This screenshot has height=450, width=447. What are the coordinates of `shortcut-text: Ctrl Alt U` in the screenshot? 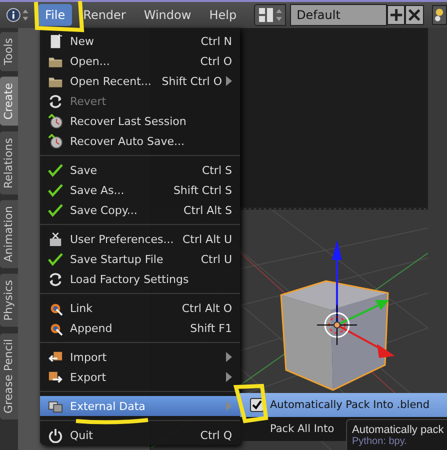 It's located at (207, 239).